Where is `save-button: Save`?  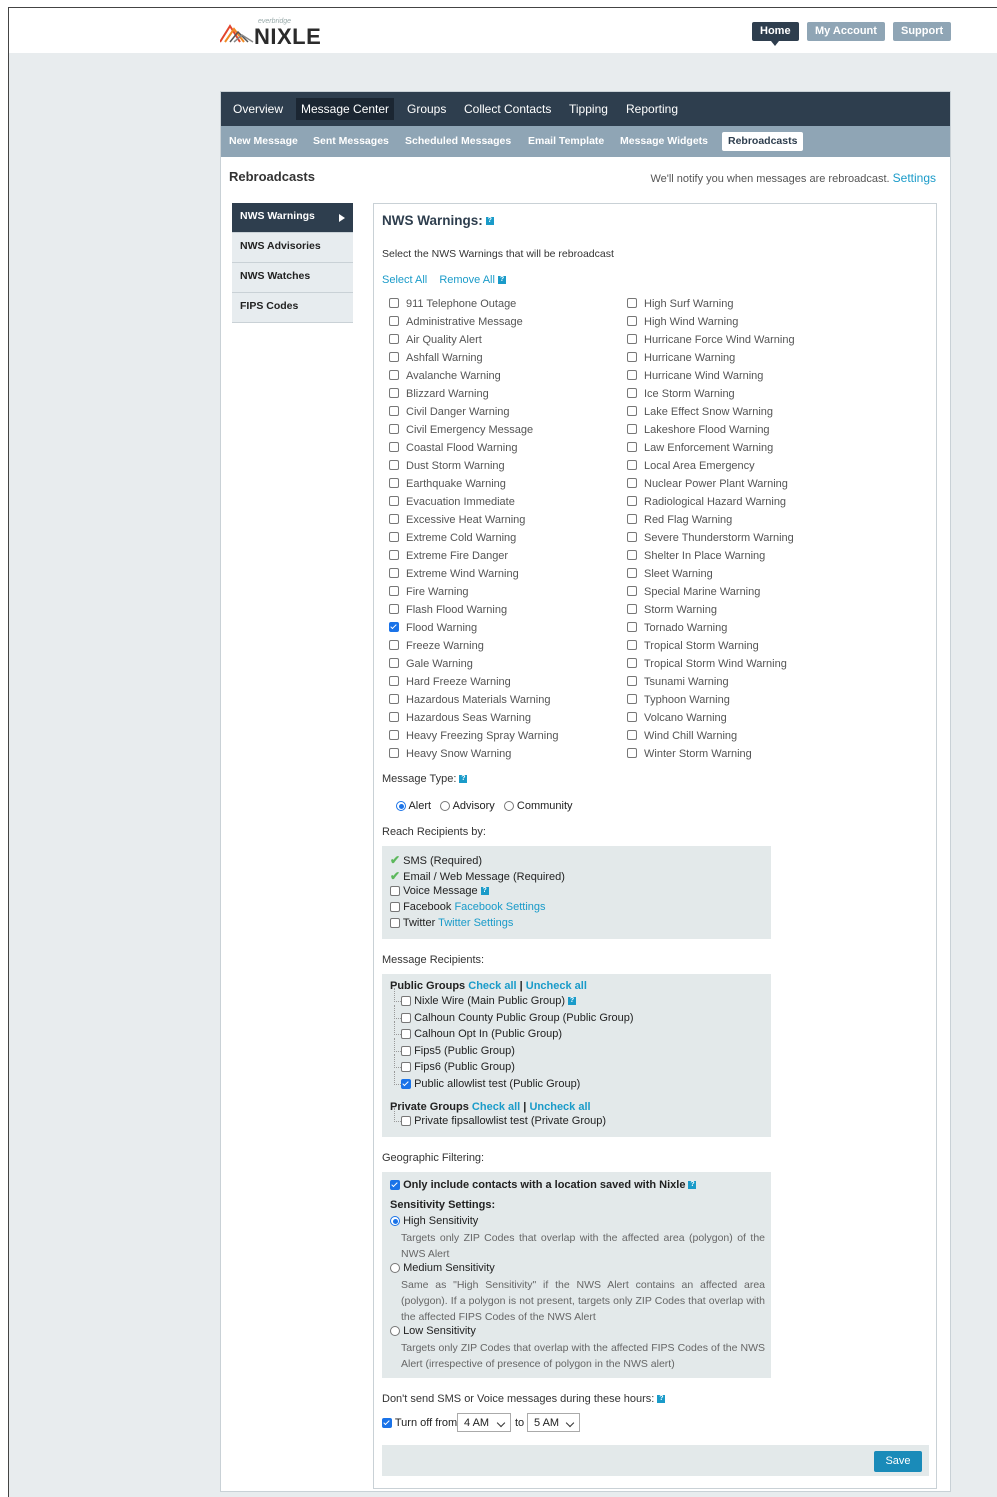 save-button: Save is located at coordinates (898, 1461).